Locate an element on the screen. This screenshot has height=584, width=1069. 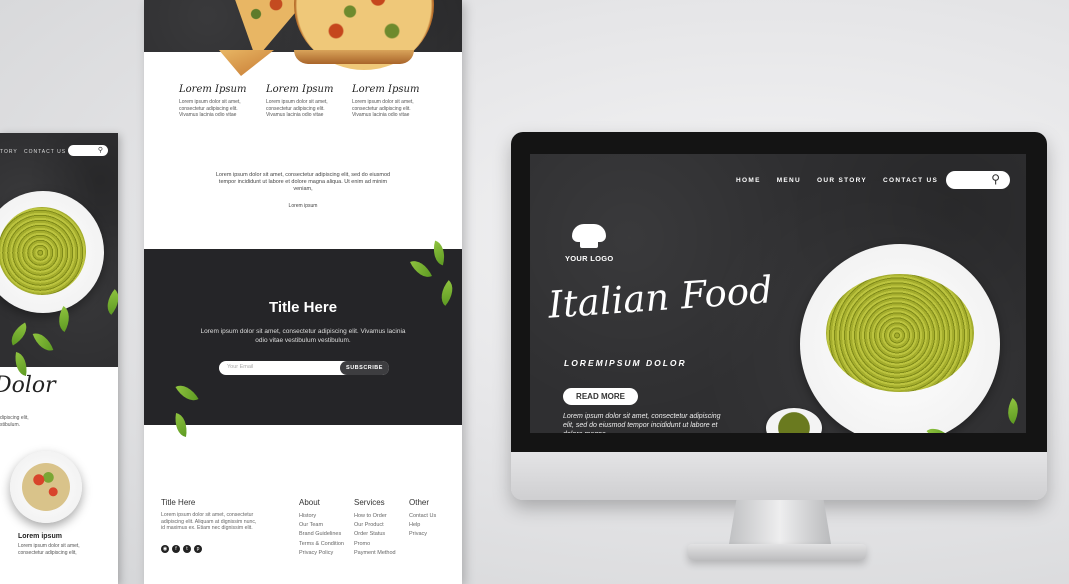
read-more-button: READ MORE is located at coordinates (600, 396).